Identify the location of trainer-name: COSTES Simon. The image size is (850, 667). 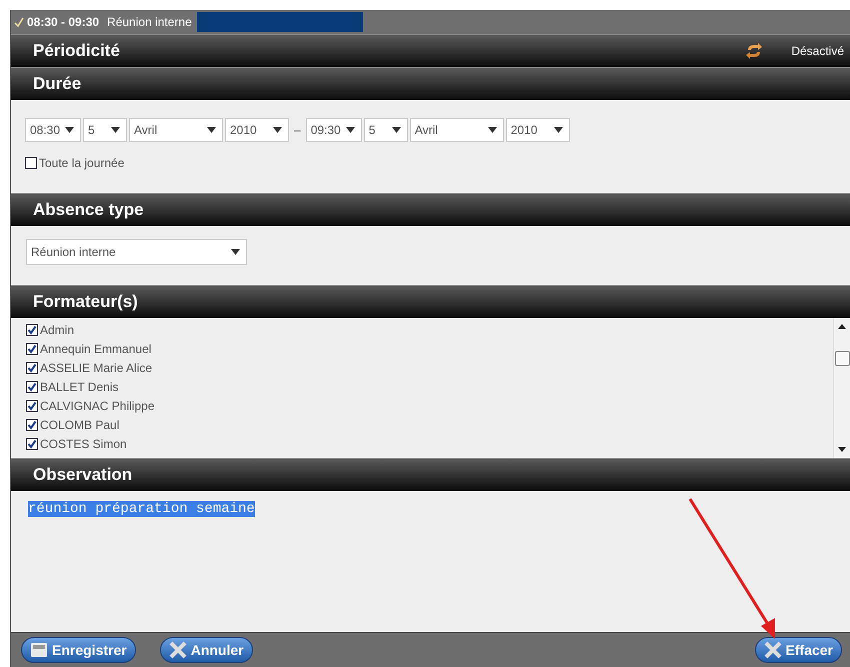
(83, 444).